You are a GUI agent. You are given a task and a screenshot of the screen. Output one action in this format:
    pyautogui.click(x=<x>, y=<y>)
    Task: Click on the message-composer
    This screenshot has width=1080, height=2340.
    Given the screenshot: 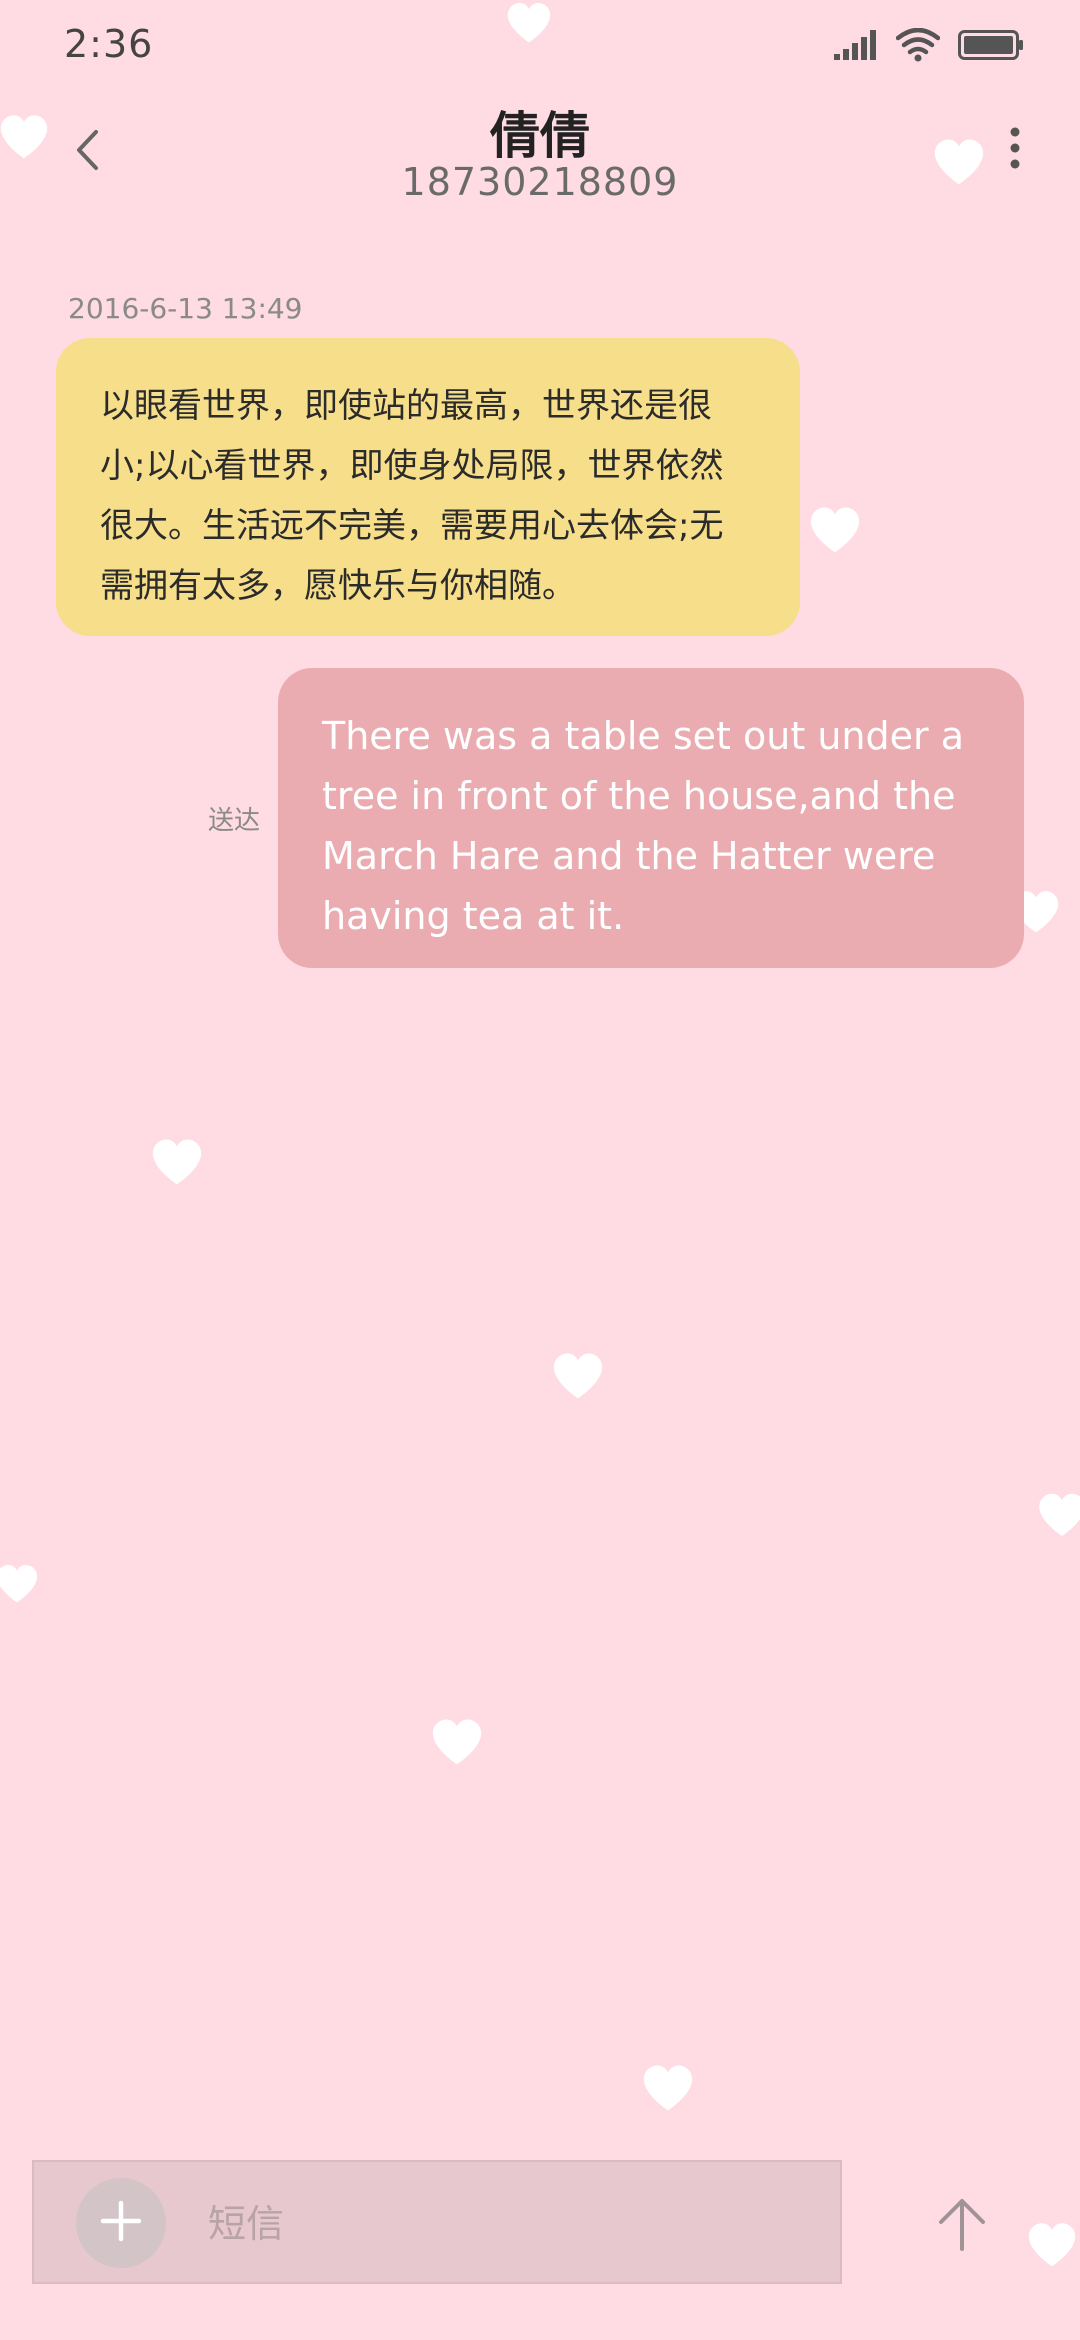 What is the action you would take?
    pyautogui.click(x=437, y=2222)
    